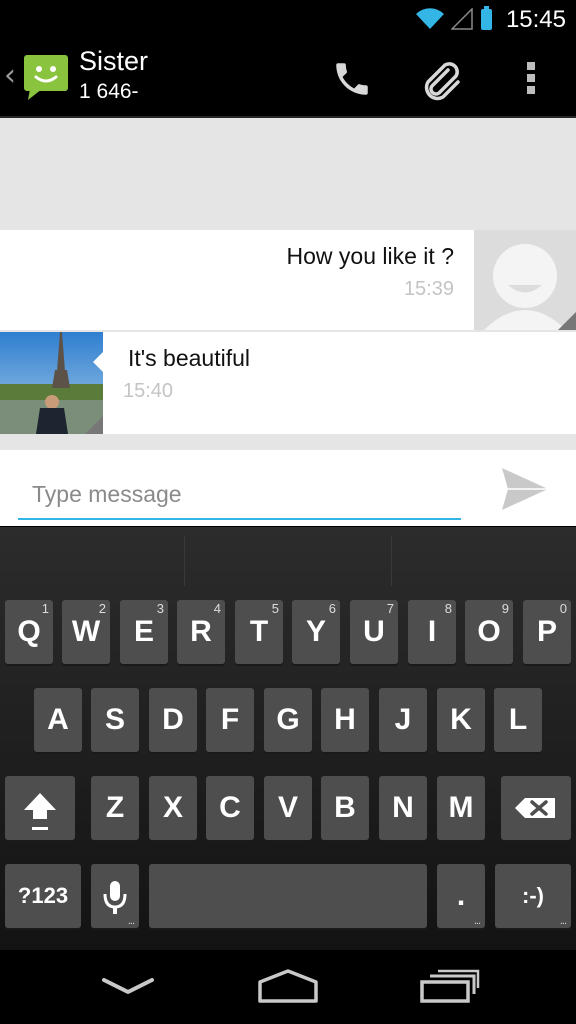 The height and width of the screenshot is (1024, 576). What do you see at coordinates (461, 720) in the screenshot?
I see `key-k: K` at bounding box center [461, 720].